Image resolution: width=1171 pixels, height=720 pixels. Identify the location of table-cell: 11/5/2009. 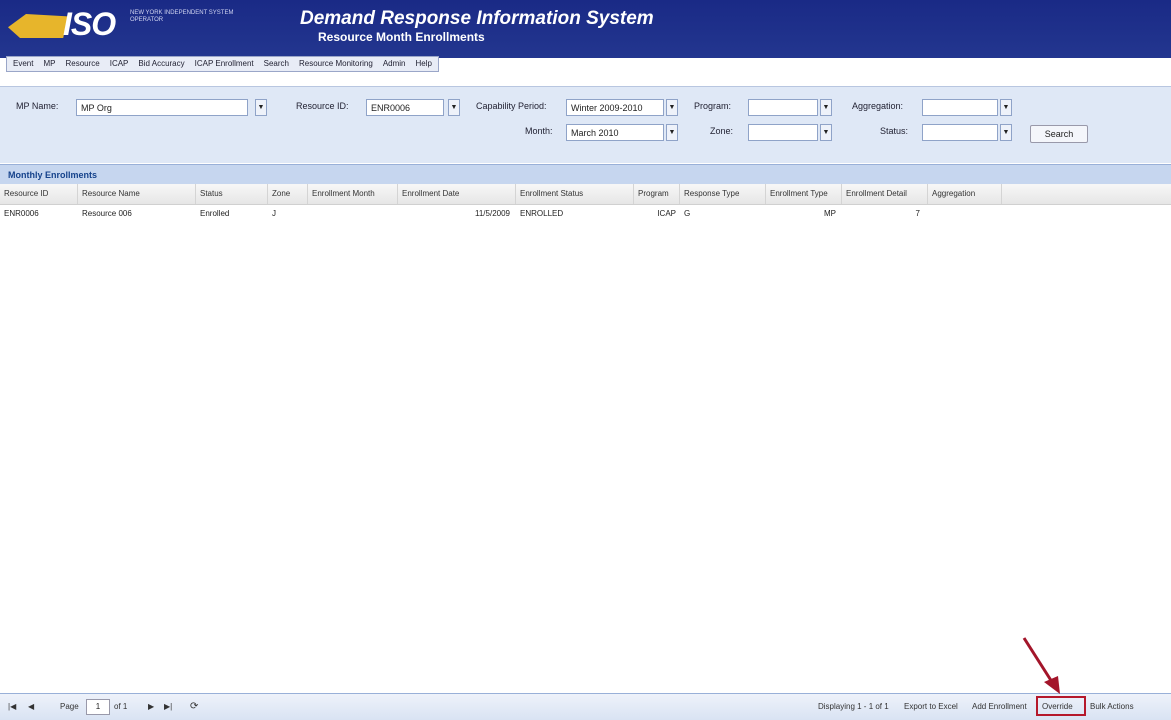
(492, 213).